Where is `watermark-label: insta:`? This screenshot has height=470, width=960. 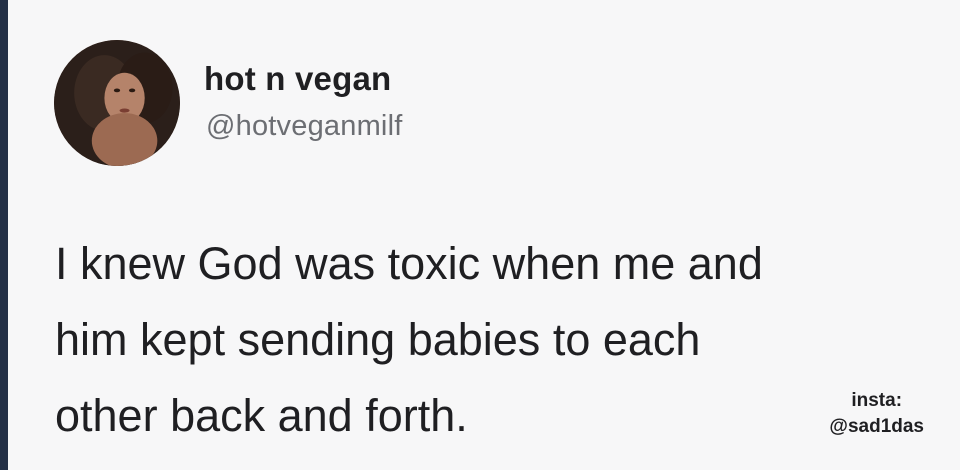 watermark-label: insta: is located at coordinates (877, 400).